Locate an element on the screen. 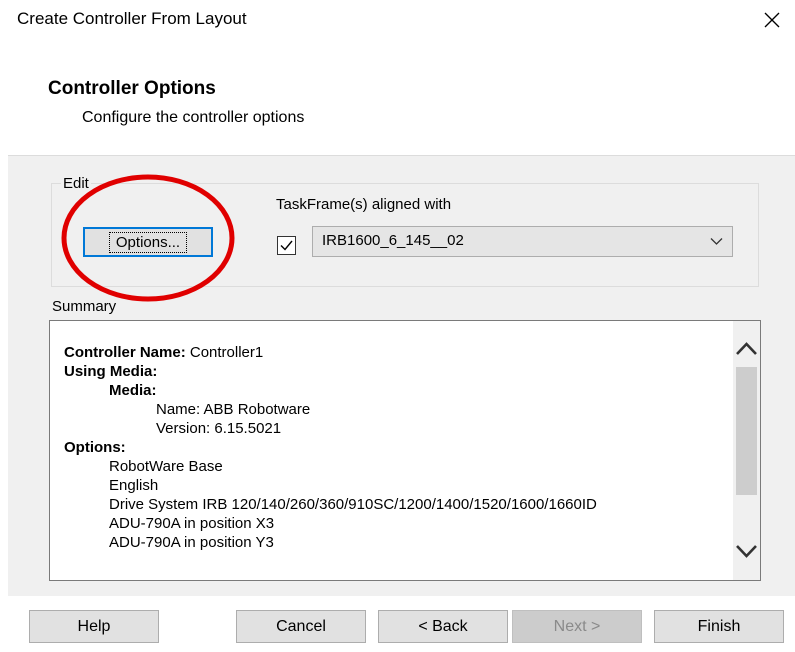 The image size is (795, 652). cancel-button: Cancel is located at coordinates (301, 626).